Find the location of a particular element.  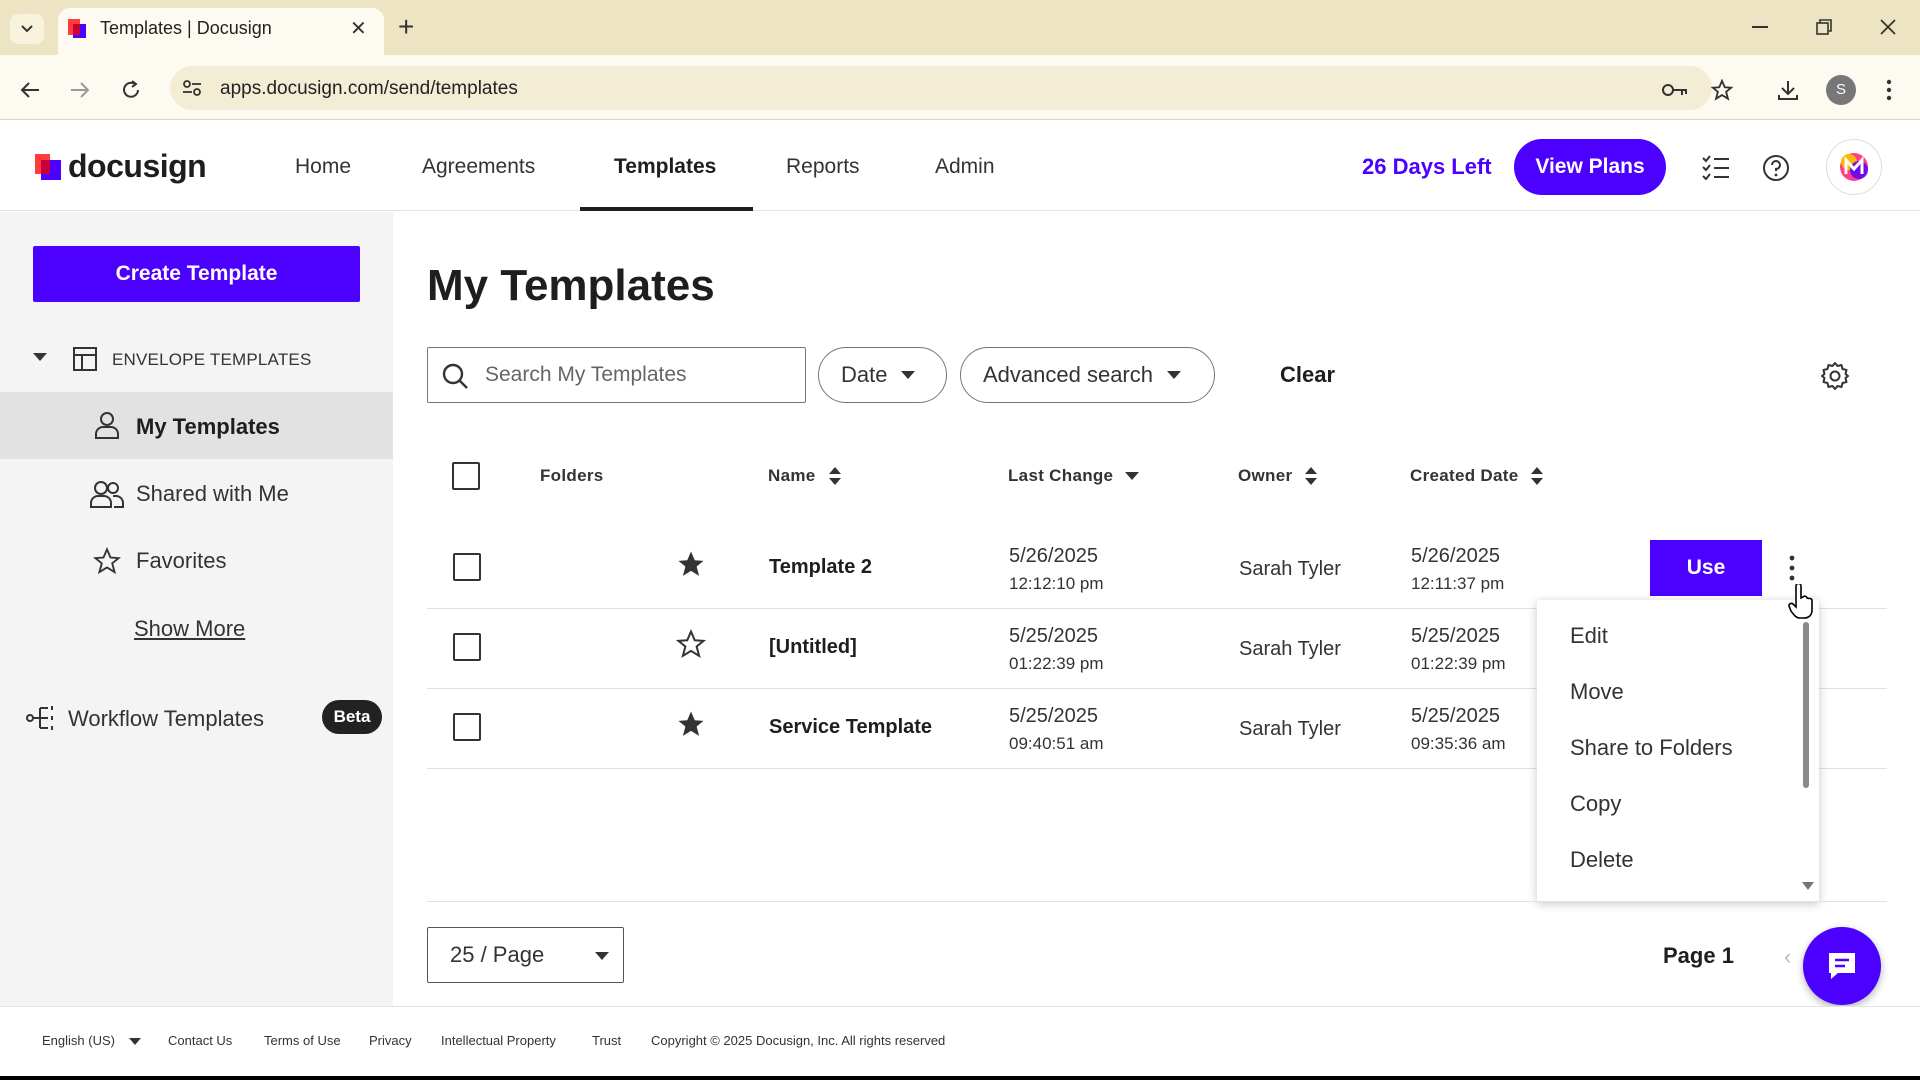

created-time: 12:11:37 pm is located at coordinates (1458, 583).